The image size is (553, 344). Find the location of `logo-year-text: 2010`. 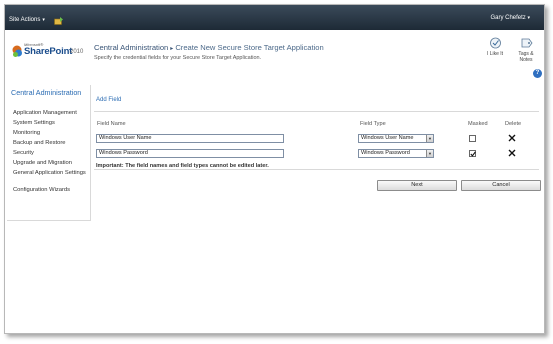

logo-year-text: 2010 is located at coordinates (77, 52).